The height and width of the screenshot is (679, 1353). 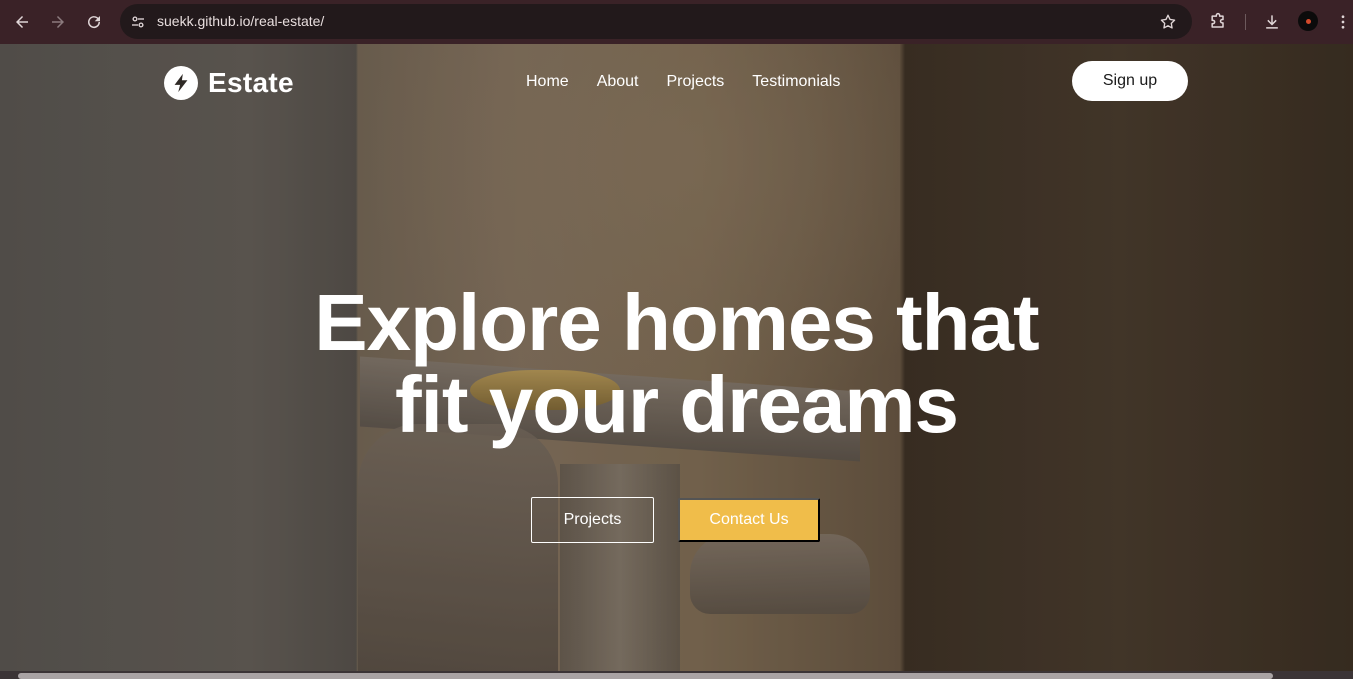 I want to click on browser-menu-button, so click(x=1342, y=22).